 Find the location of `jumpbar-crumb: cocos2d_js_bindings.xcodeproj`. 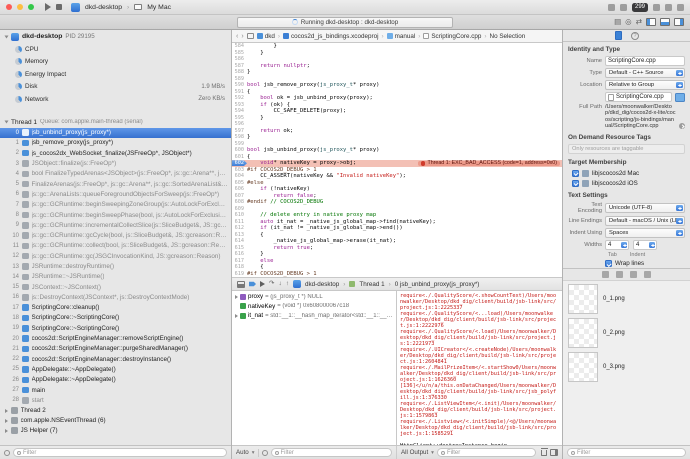

jumpbar-crumb: cocos2d_js_bindings.xcodeproj is located at coordinates (330, 36).